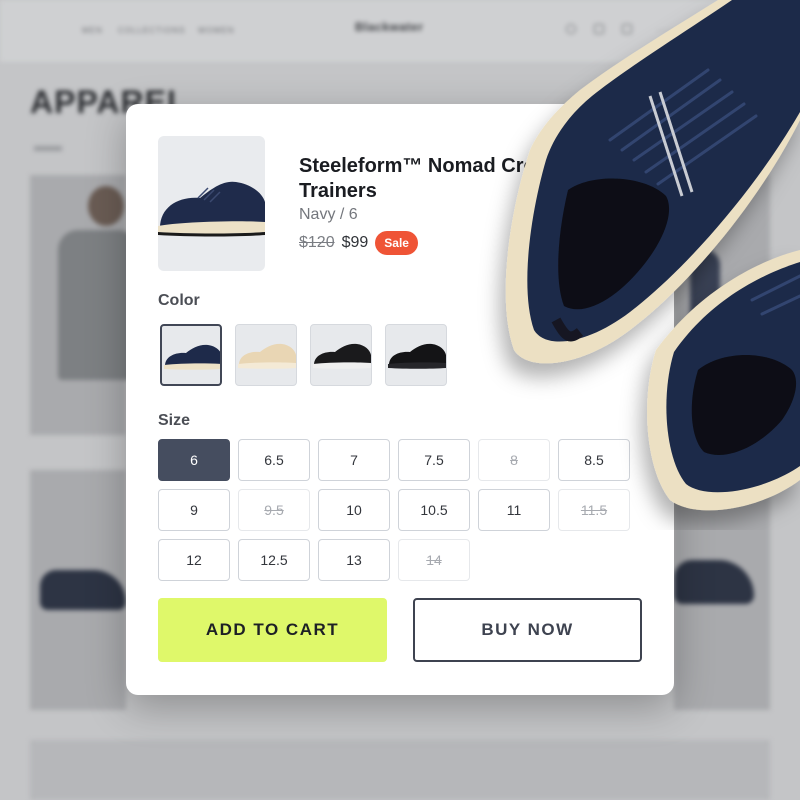 The height and width of the screenshot is (800, 800). Describe the element at coordinates (527, 630) in the screenshot. I see `buy-now-button: BUY NOW` at that location.